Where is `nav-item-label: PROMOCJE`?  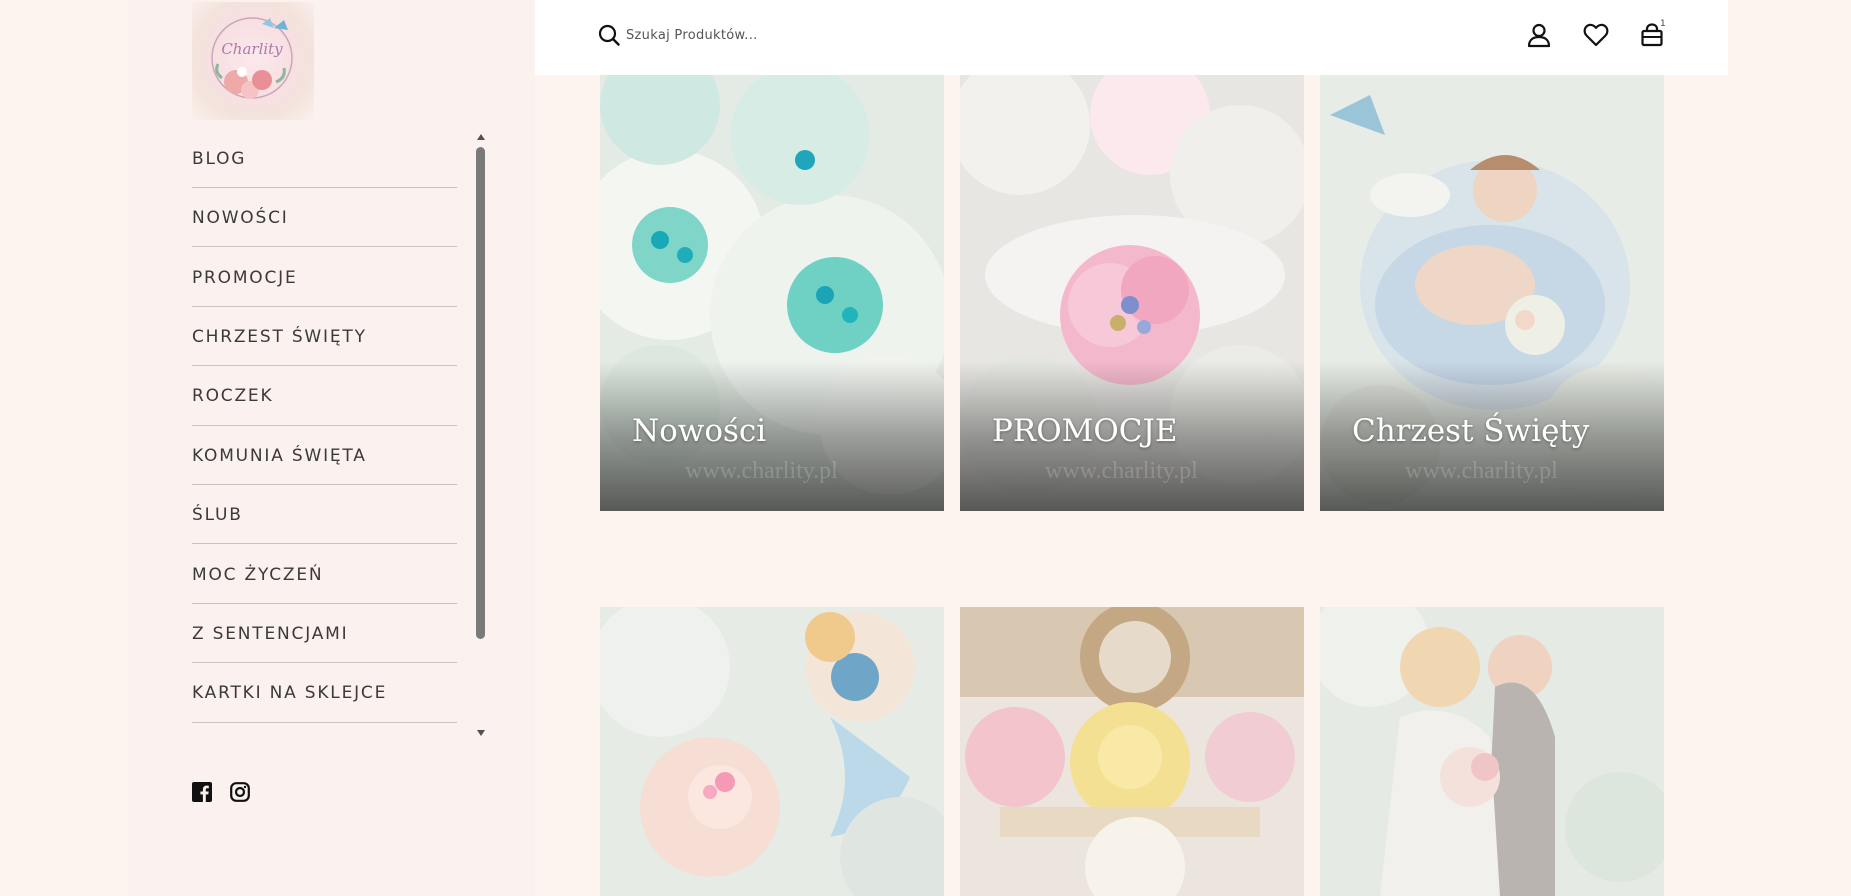 nav-item-label: PROMOCJE is located at coordinates (245, 277).